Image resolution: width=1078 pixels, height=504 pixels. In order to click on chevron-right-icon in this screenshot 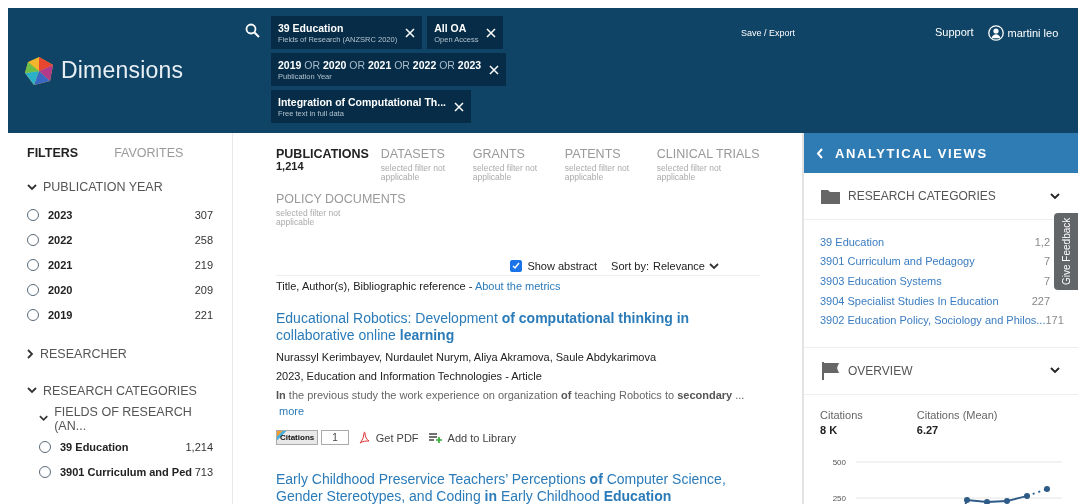, I will do `click(30, 354)`.